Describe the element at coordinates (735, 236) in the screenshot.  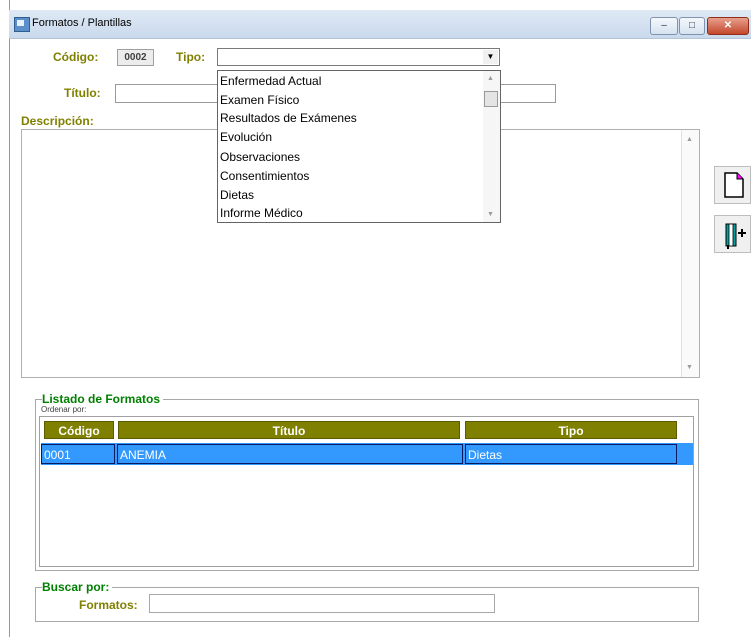
I see `insert-column-icon` at that location.